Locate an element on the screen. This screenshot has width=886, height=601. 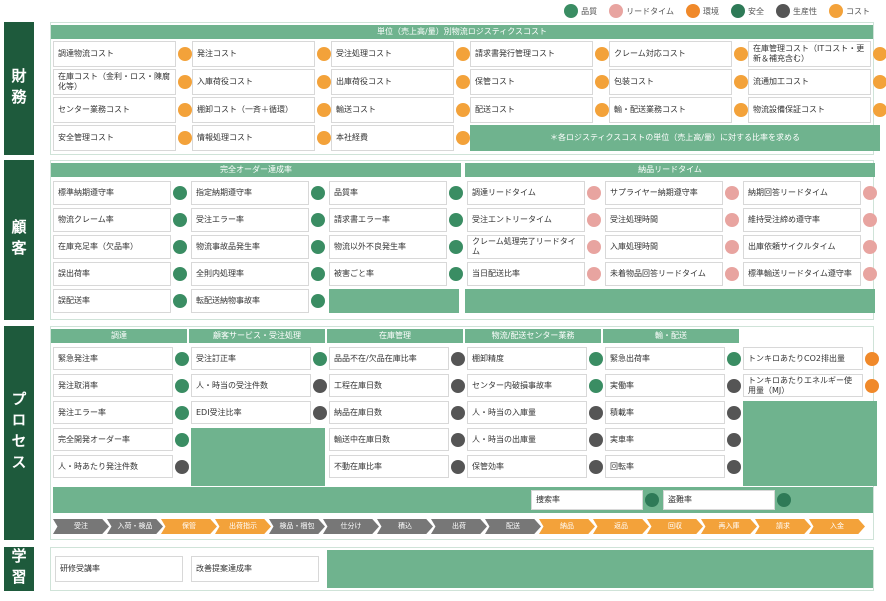
legend-label: 生産性 is located at coordinates (805, 11).